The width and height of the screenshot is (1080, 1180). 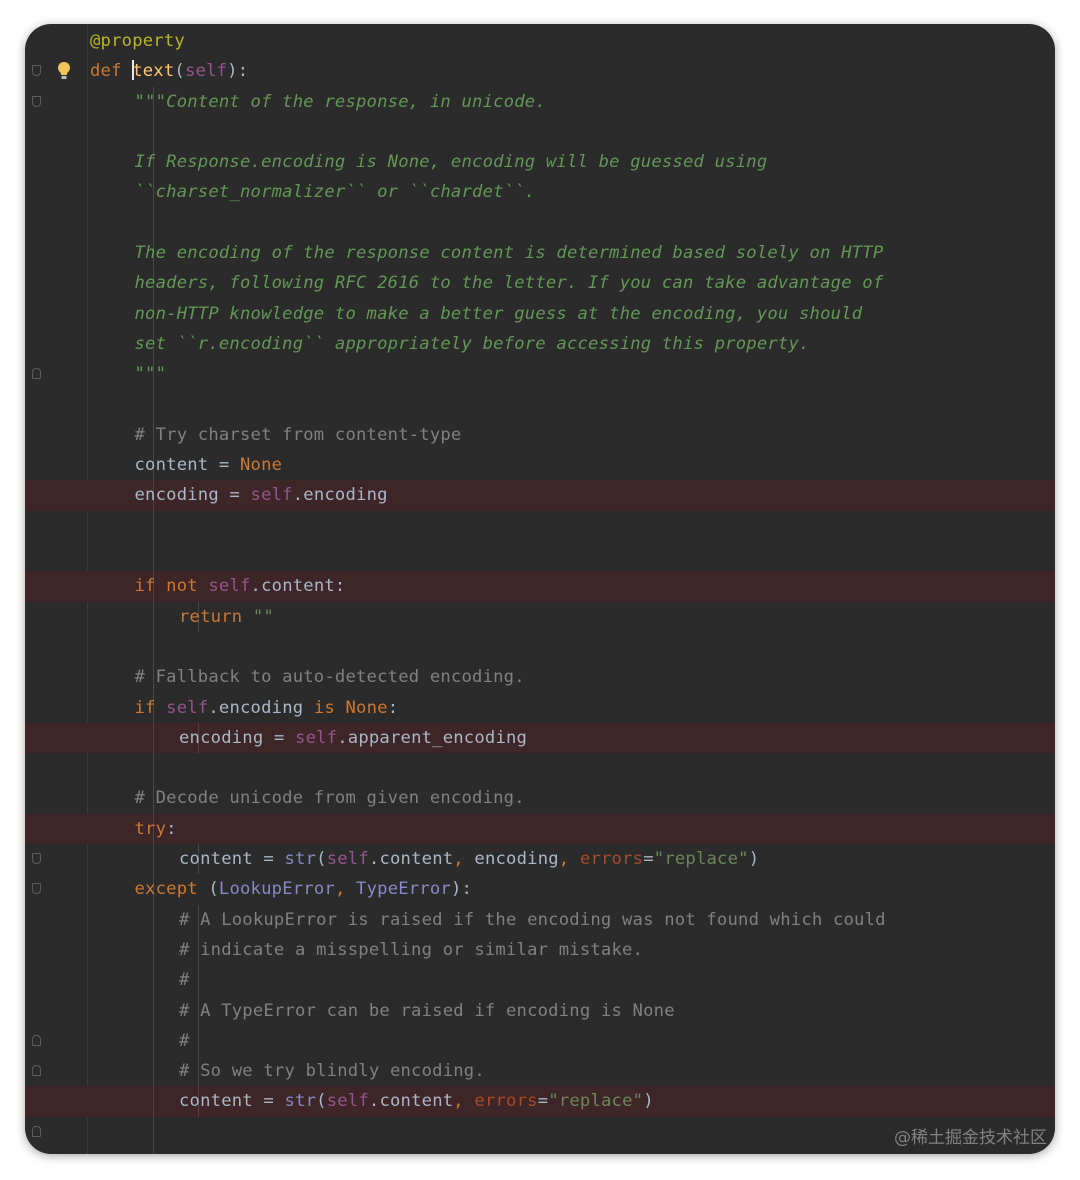 I want to click on code-token: content =, so click(x=187, y=465).